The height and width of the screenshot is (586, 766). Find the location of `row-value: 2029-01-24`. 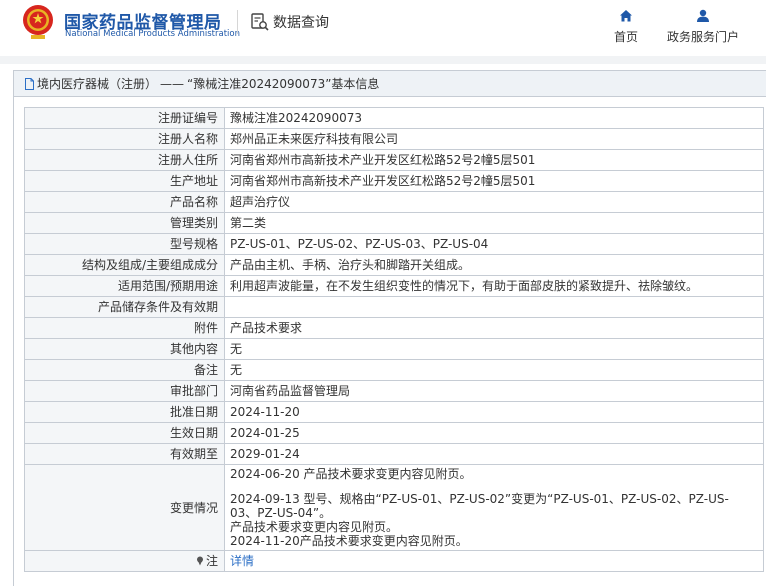

row-value: 2029-01-24 is located at coordinates (494, 454).